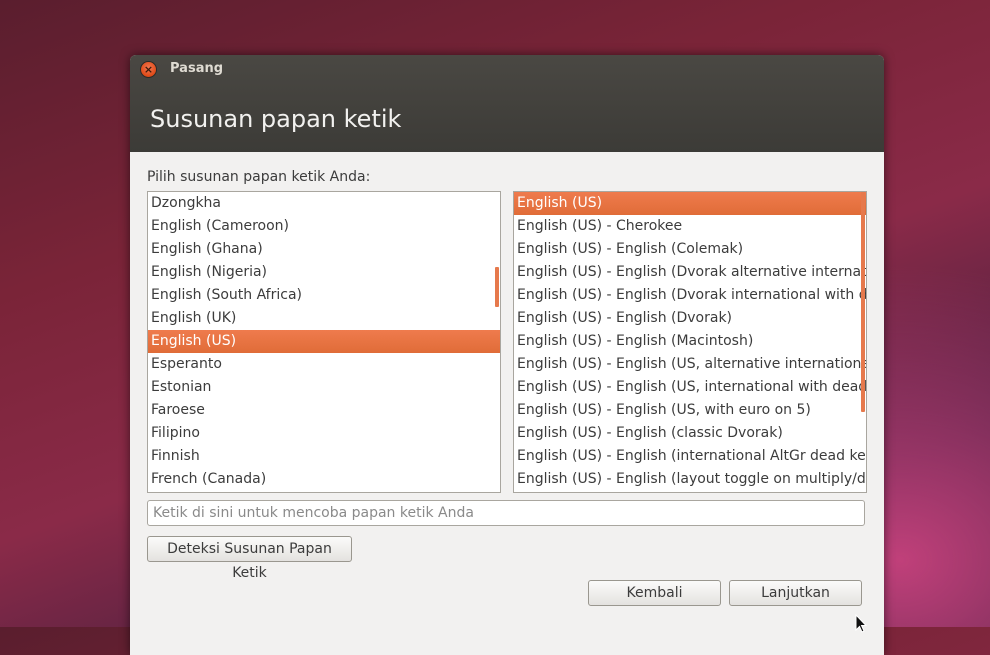 Image resolution: width=990 pixels, height=655 pixels. Describe the element at coordinates (324, 456) in the screenshot. I see `layout-list-item: Finnish` at that location.